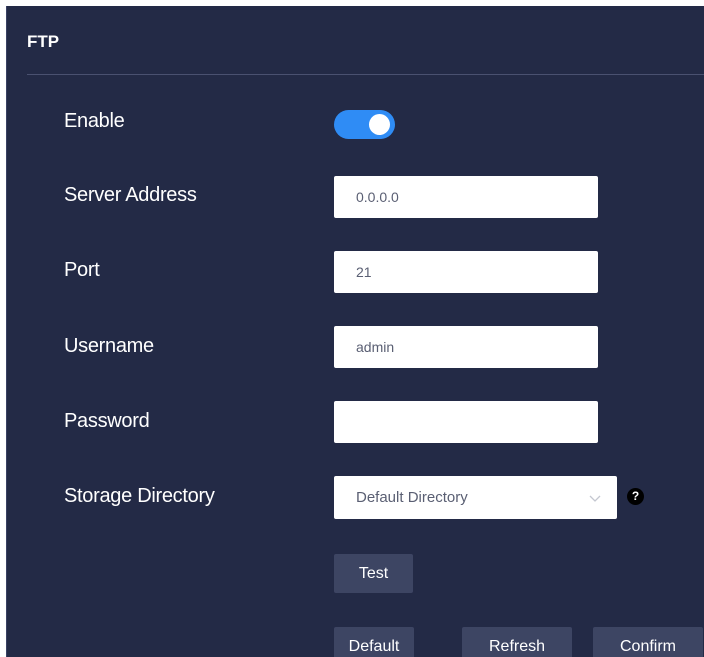 This screenshot has width=704, height=657. Describe the element at coordinates (595, 498) in the screenshot. I see `chevron-down-icon` at that location.